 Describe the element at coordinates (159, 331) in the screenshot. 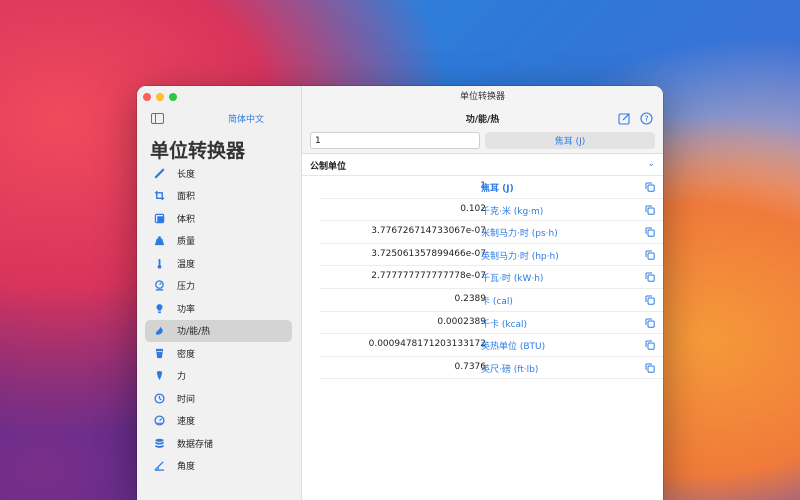

I see `flame-icon` at that location.